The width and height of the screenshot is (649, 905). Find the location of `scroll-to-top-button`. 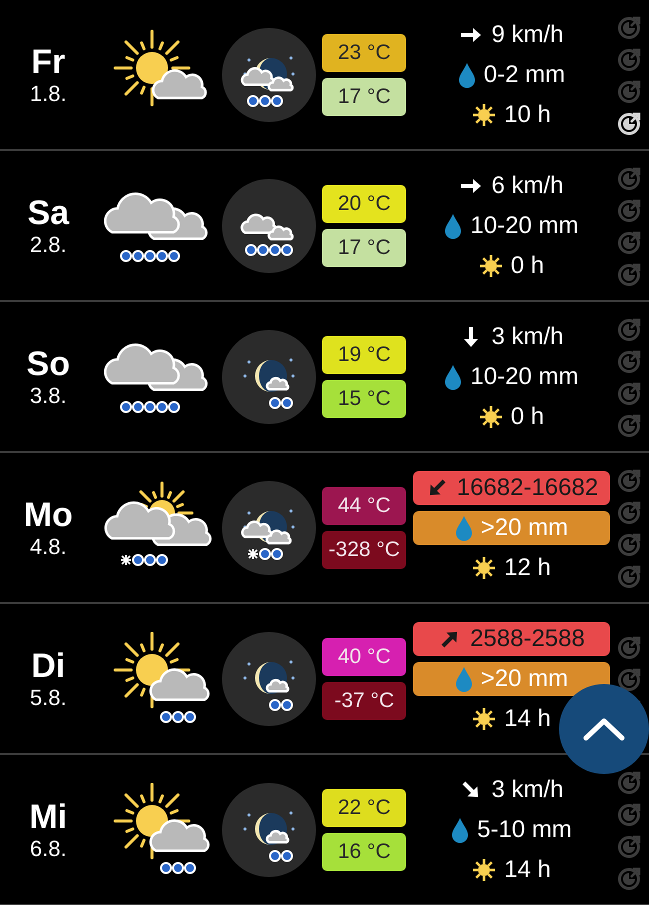

scroll-to-top-button is located at coordinates (604, 729).